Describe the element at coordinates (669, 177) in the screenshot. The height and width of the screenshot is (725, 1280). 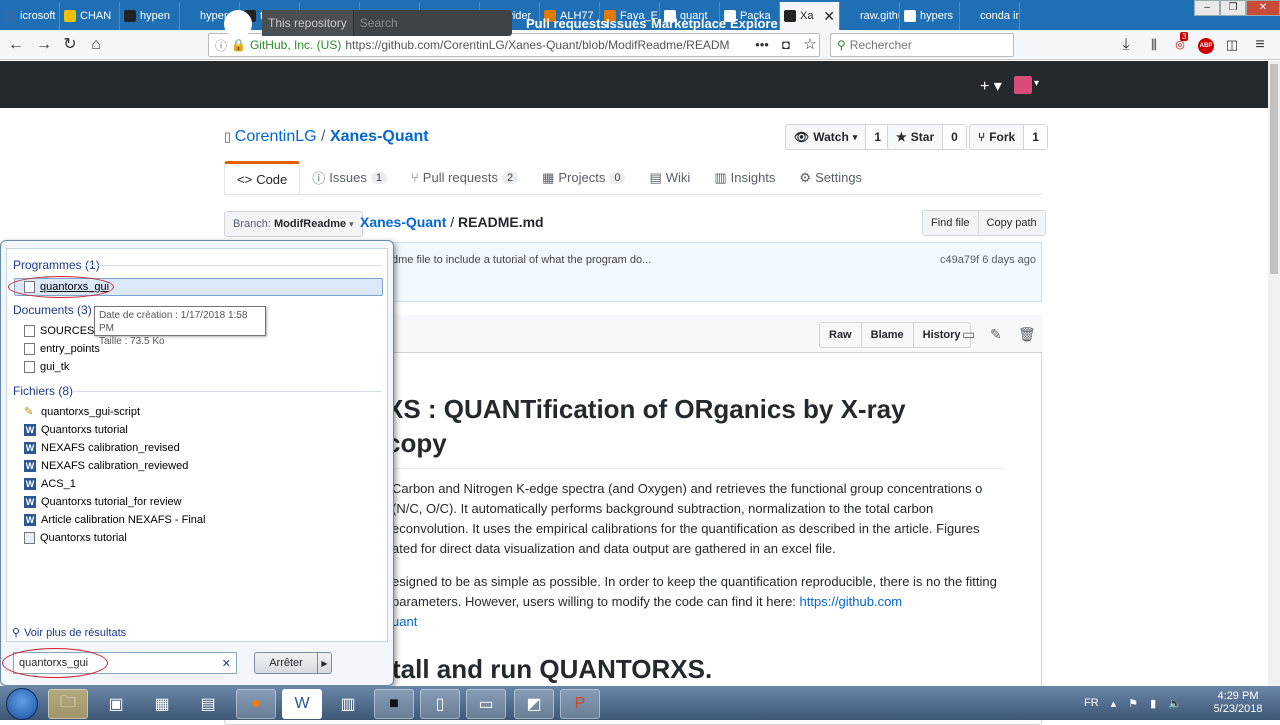
I see `tab-wiki: ▤ Wiki` at that location.